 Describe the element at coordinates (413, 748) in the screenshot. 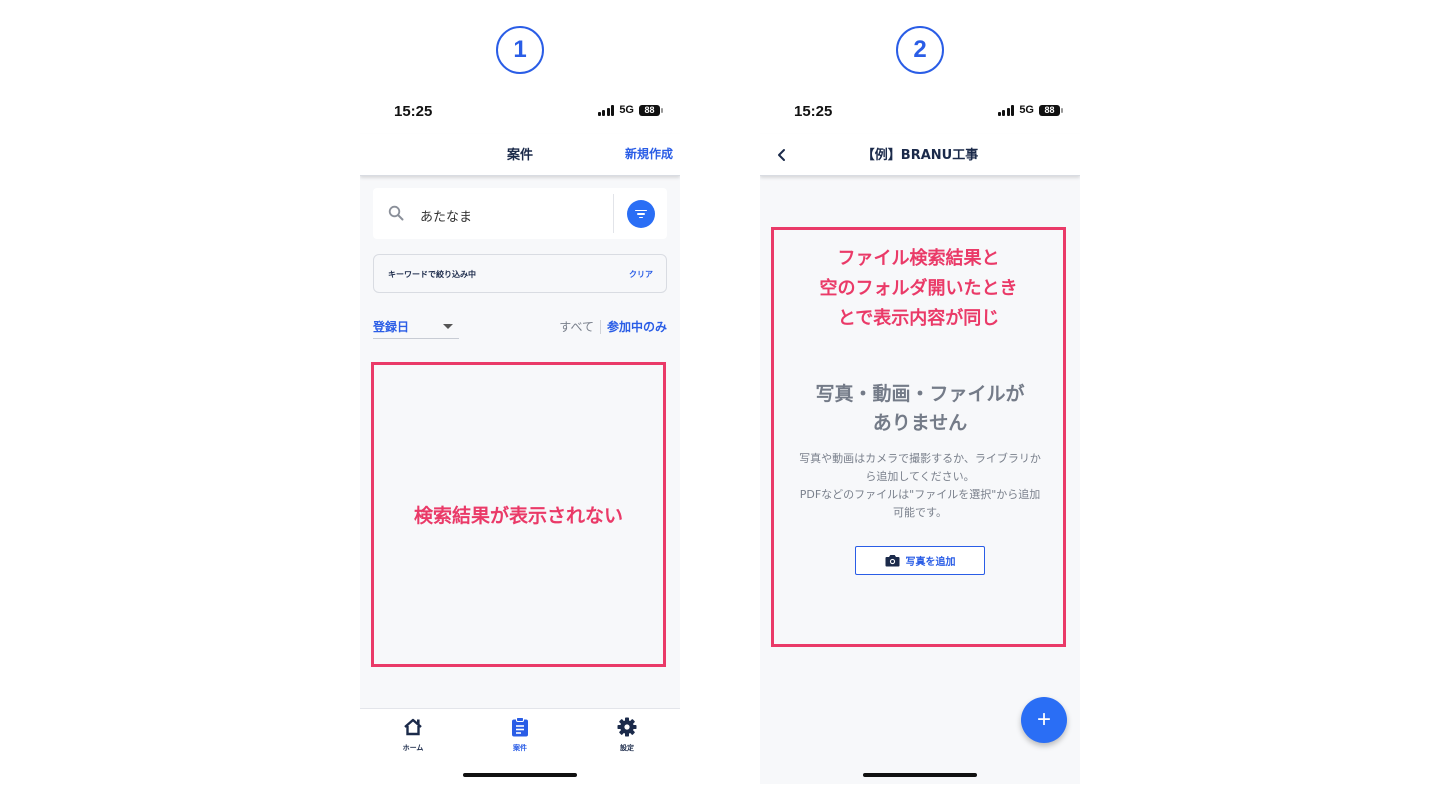

I see `tab-label: ホーム` at that location.